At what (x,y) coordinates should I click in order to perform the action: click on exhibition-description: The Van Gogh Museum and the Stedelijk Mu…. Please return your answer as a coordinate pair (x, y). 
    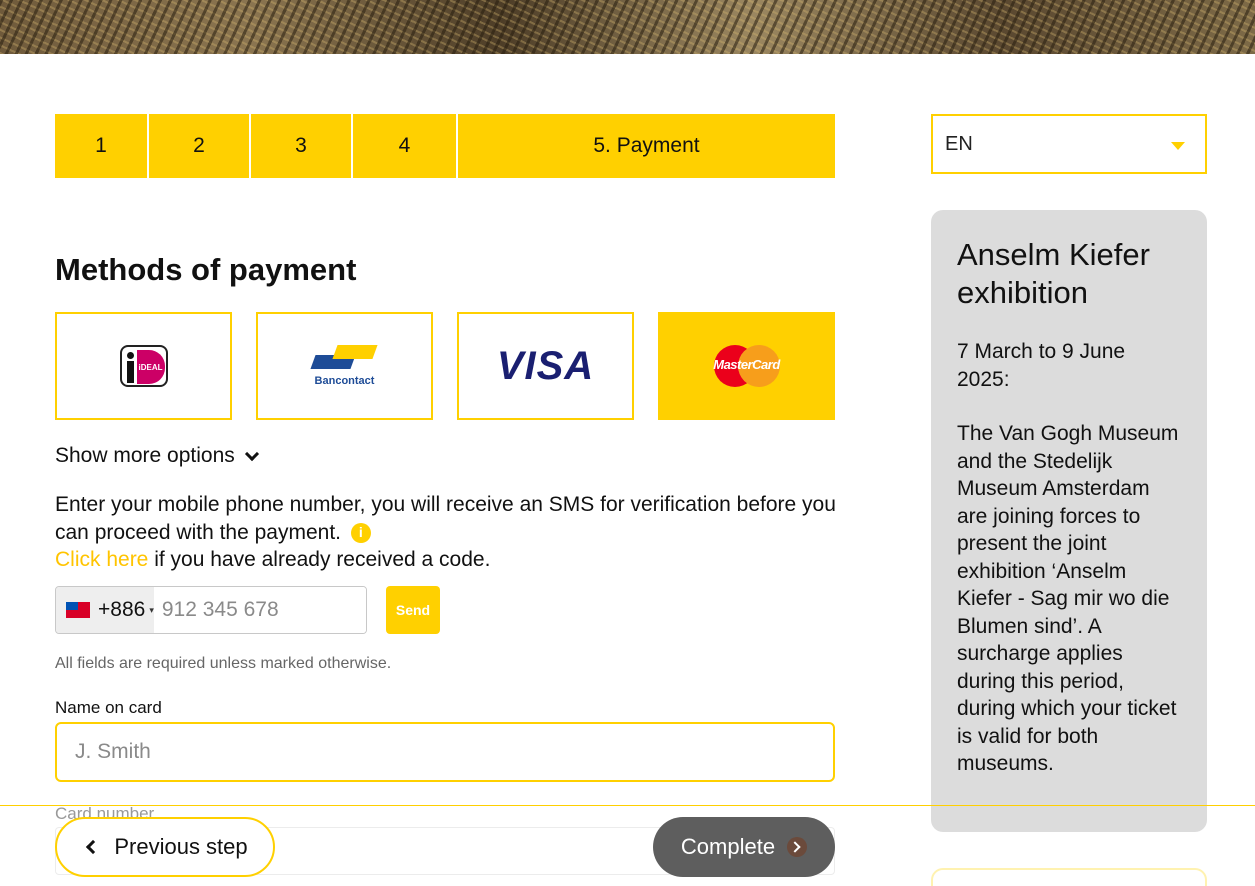
    Looking at the image, I should click on (1068, 598).